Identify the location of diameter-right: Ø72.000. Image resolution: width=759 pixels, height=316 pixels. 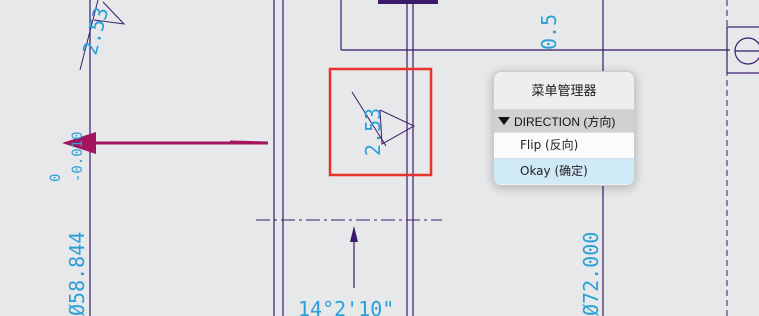
(591, 274).